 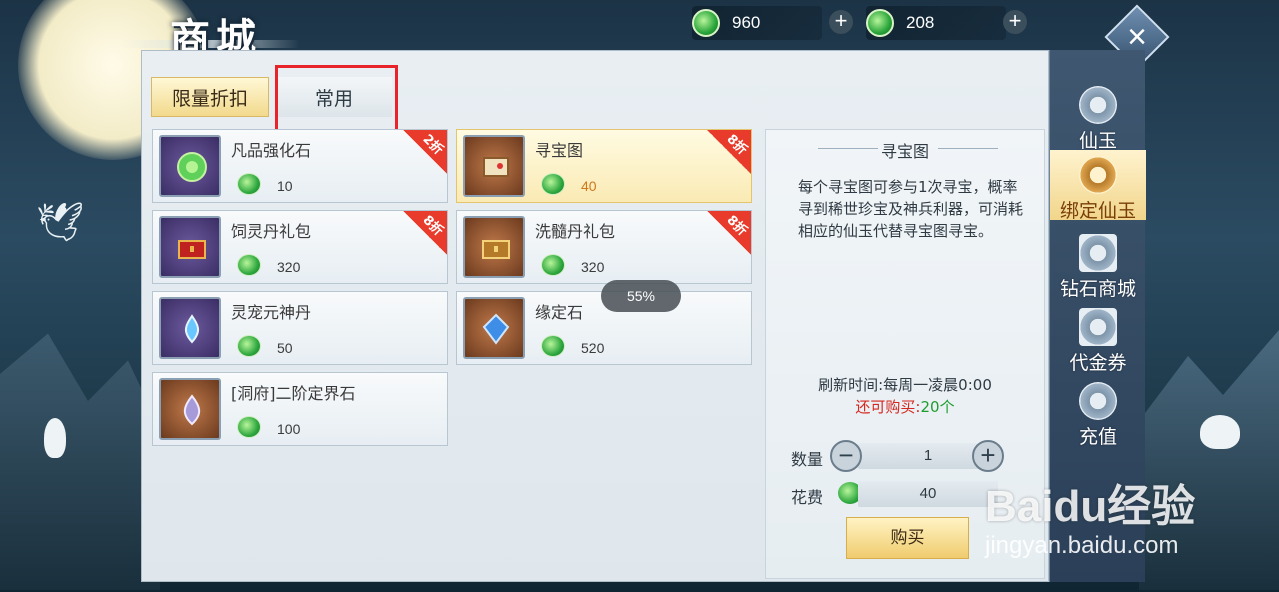 What do you see at coordinates (190, 409) in the screenshot?
I see `purple-crystal-icon` at bounding box center [190, 409].